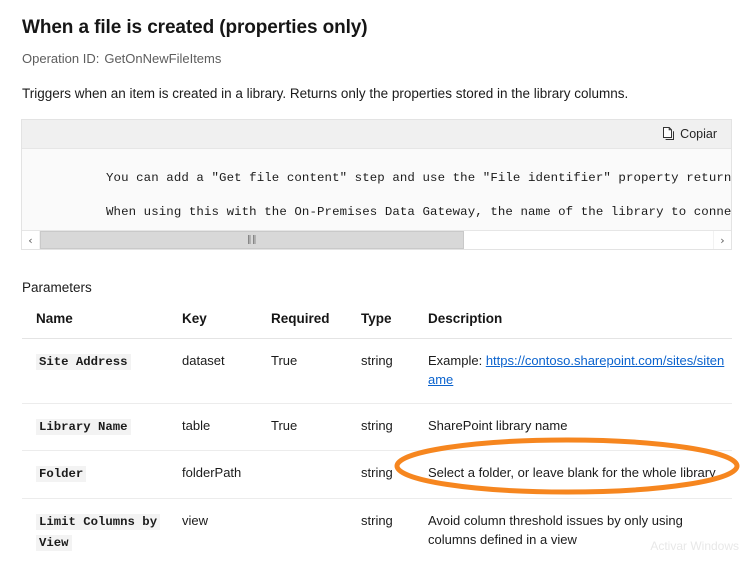  I want to click on param-key-cell: dataset, so click(226, 371).